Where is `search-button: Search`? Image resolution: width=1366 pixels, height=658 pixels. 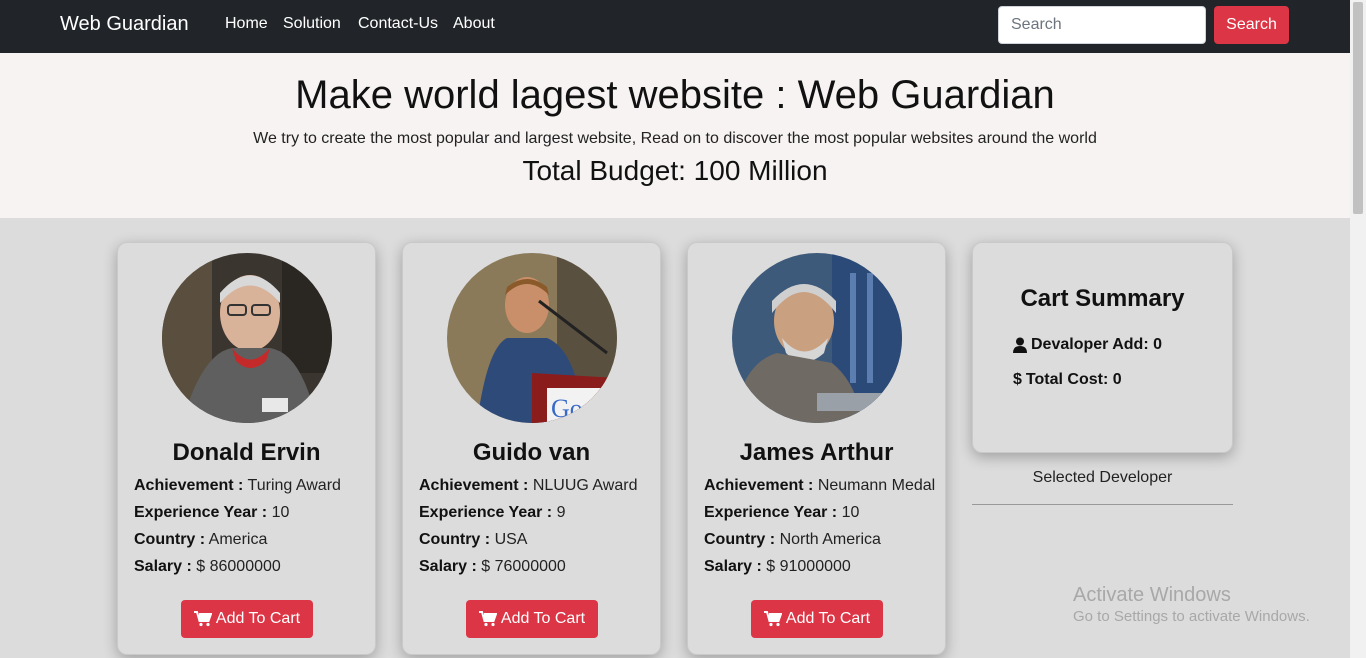
search-button: Search is located at coordinates (1251, 25).